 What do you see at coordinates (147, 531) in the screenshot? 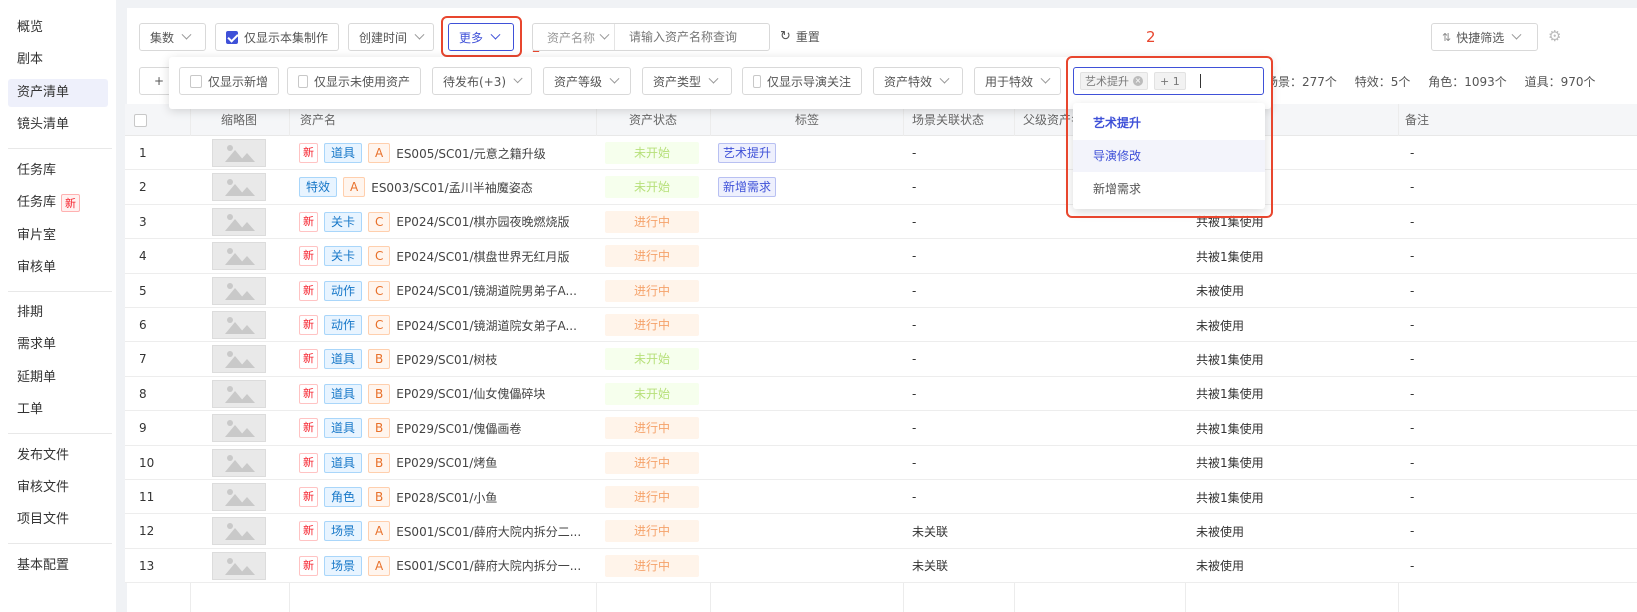
I see `row-number: 12` at bounding box center [147, 531].